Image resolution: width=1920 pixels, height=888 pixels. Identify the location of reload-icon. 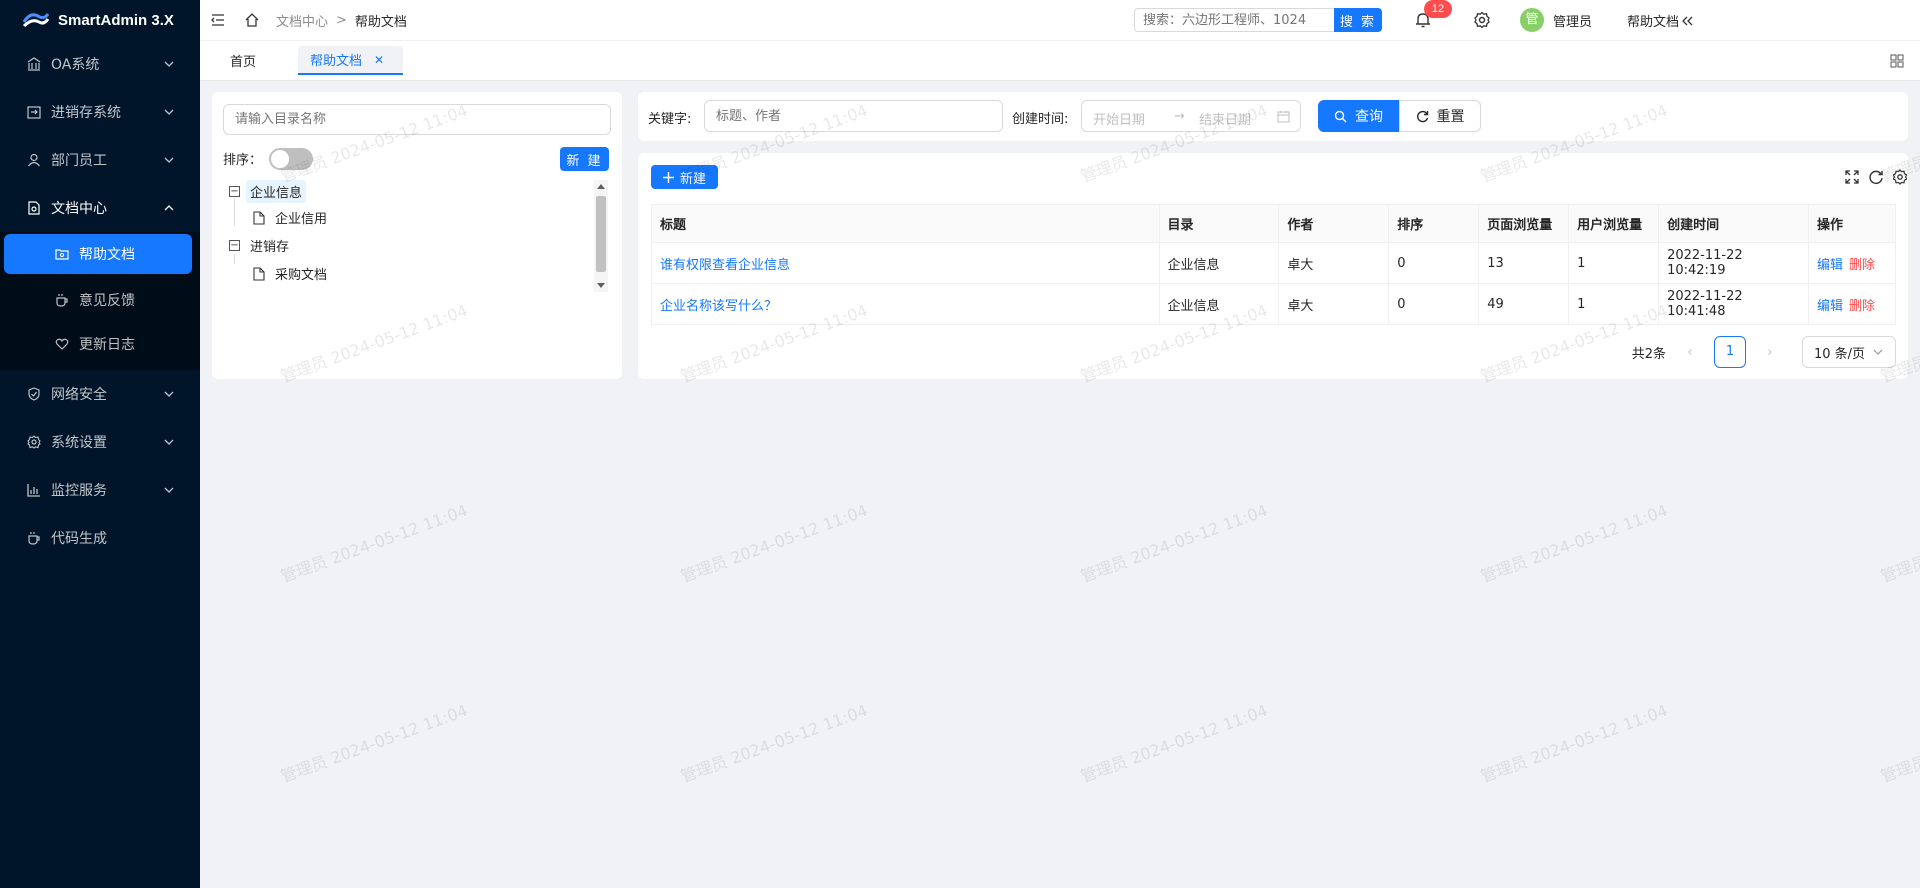
(1876, 177).